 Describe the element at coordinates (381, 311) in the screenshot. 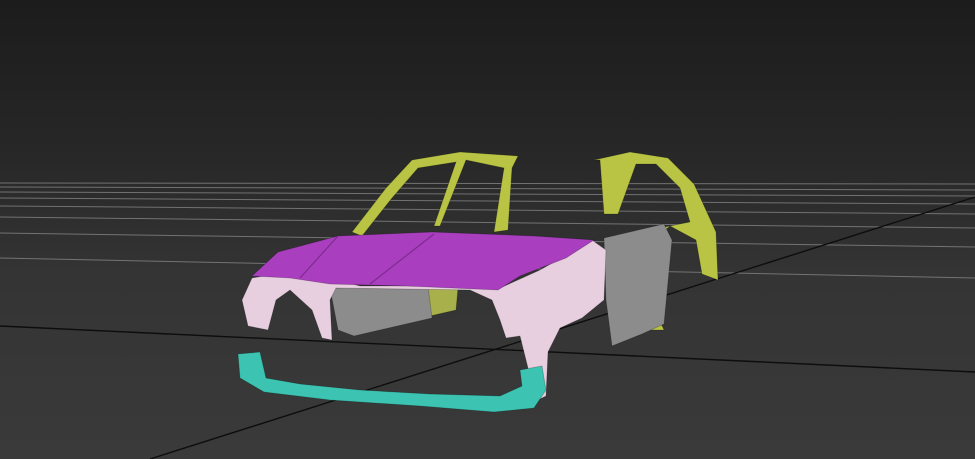

I see `door-panel-left` at that location.